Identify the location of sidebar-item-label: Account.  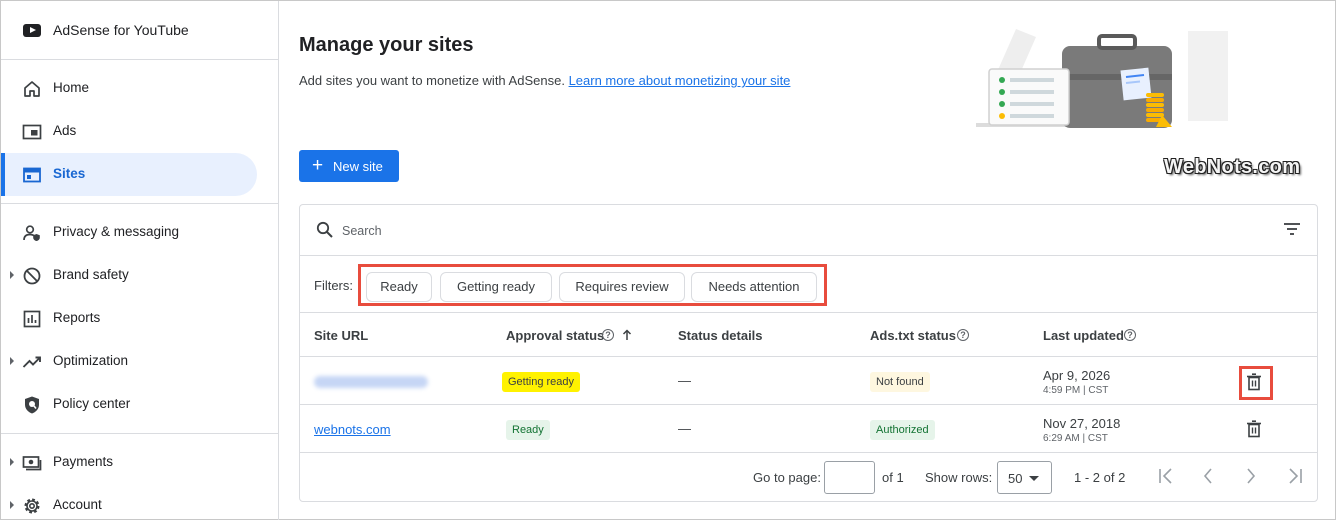
(77, 504).